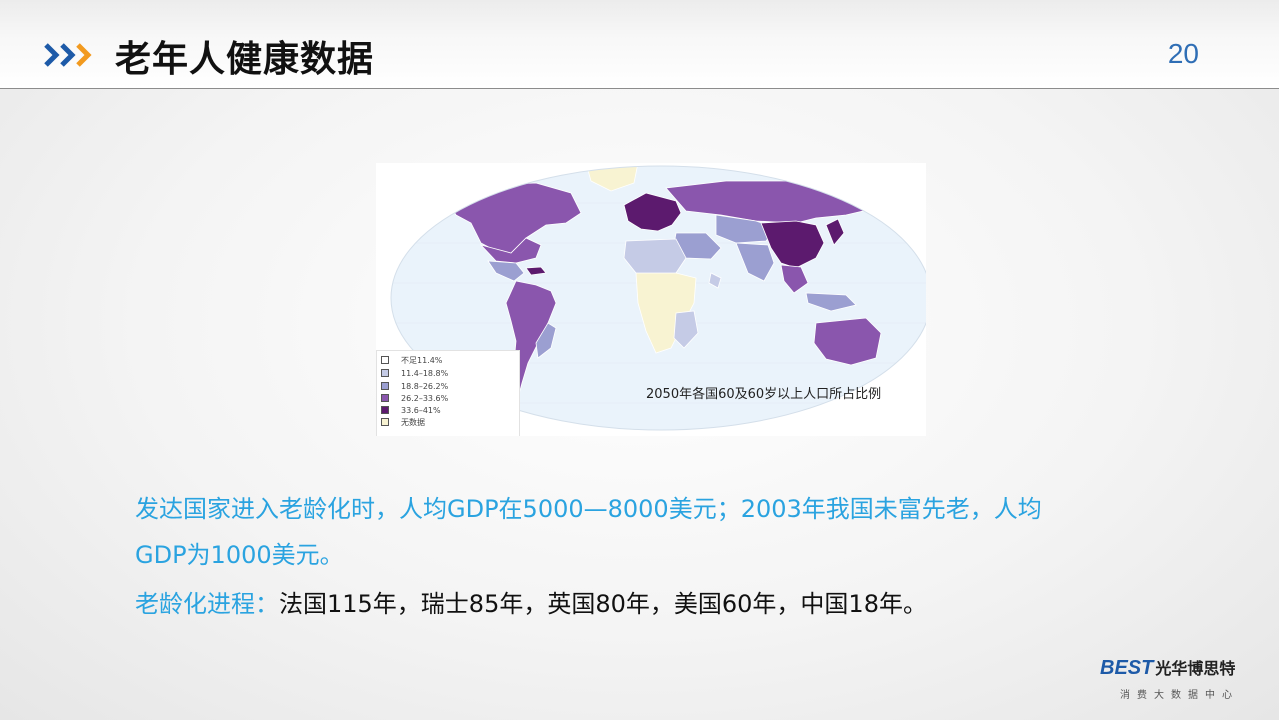  What do you see at coordinates (207, 604) in the screenshot?
I see `aging-process-label: 老龄化进程：` at bounding box center [207, 604].